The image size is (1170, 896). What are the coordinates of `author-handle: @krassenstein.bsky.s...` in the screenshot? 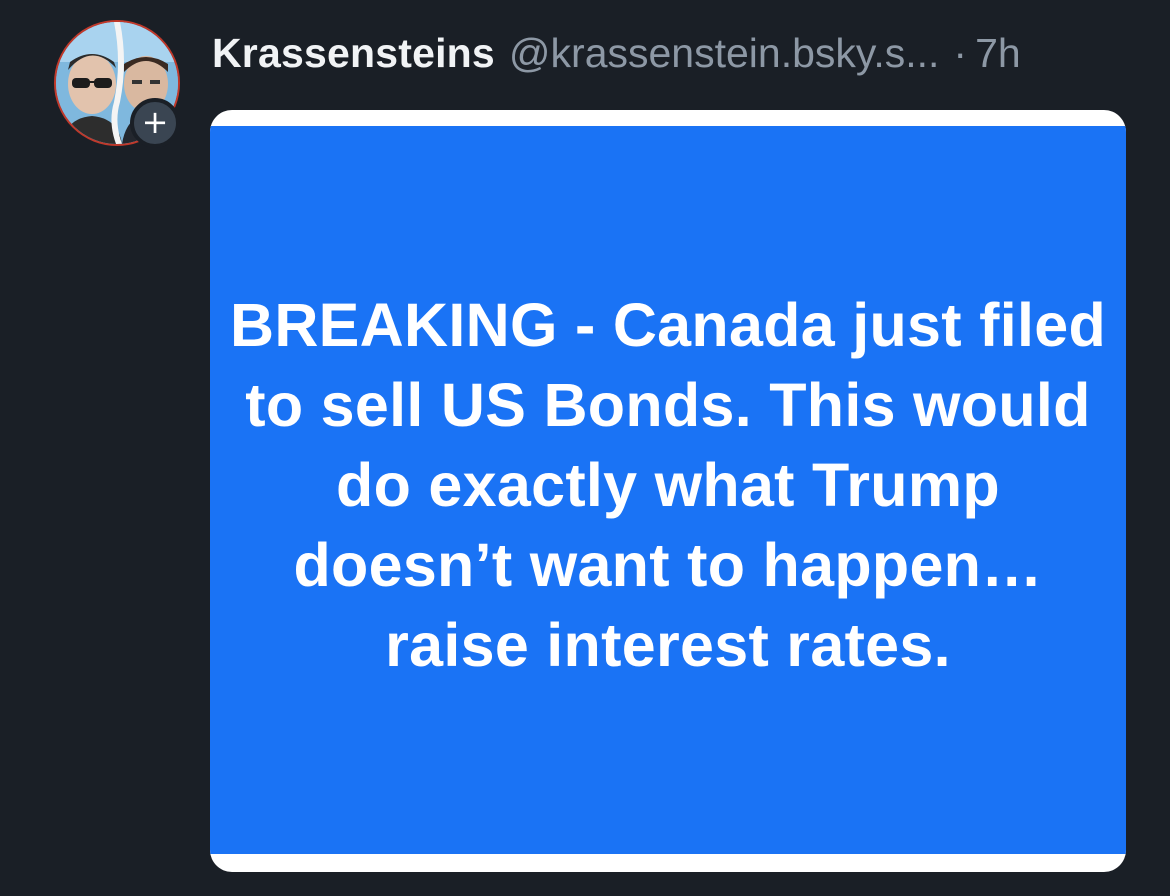 It's located at (724, 53).